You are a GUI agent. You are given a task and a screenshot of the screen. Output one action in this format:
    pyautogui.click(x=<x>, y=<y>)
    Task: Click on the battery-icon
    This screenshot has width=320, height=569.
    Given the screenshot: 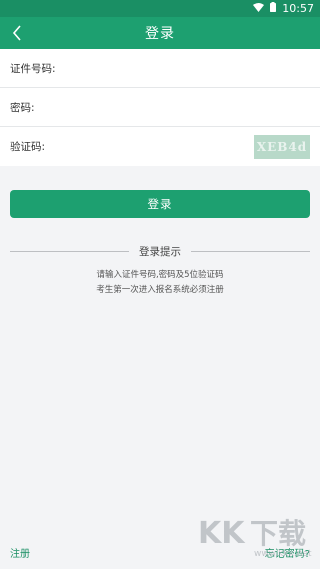 What is the action you would take?
    pyautogui.click(x=273, y=8)
    